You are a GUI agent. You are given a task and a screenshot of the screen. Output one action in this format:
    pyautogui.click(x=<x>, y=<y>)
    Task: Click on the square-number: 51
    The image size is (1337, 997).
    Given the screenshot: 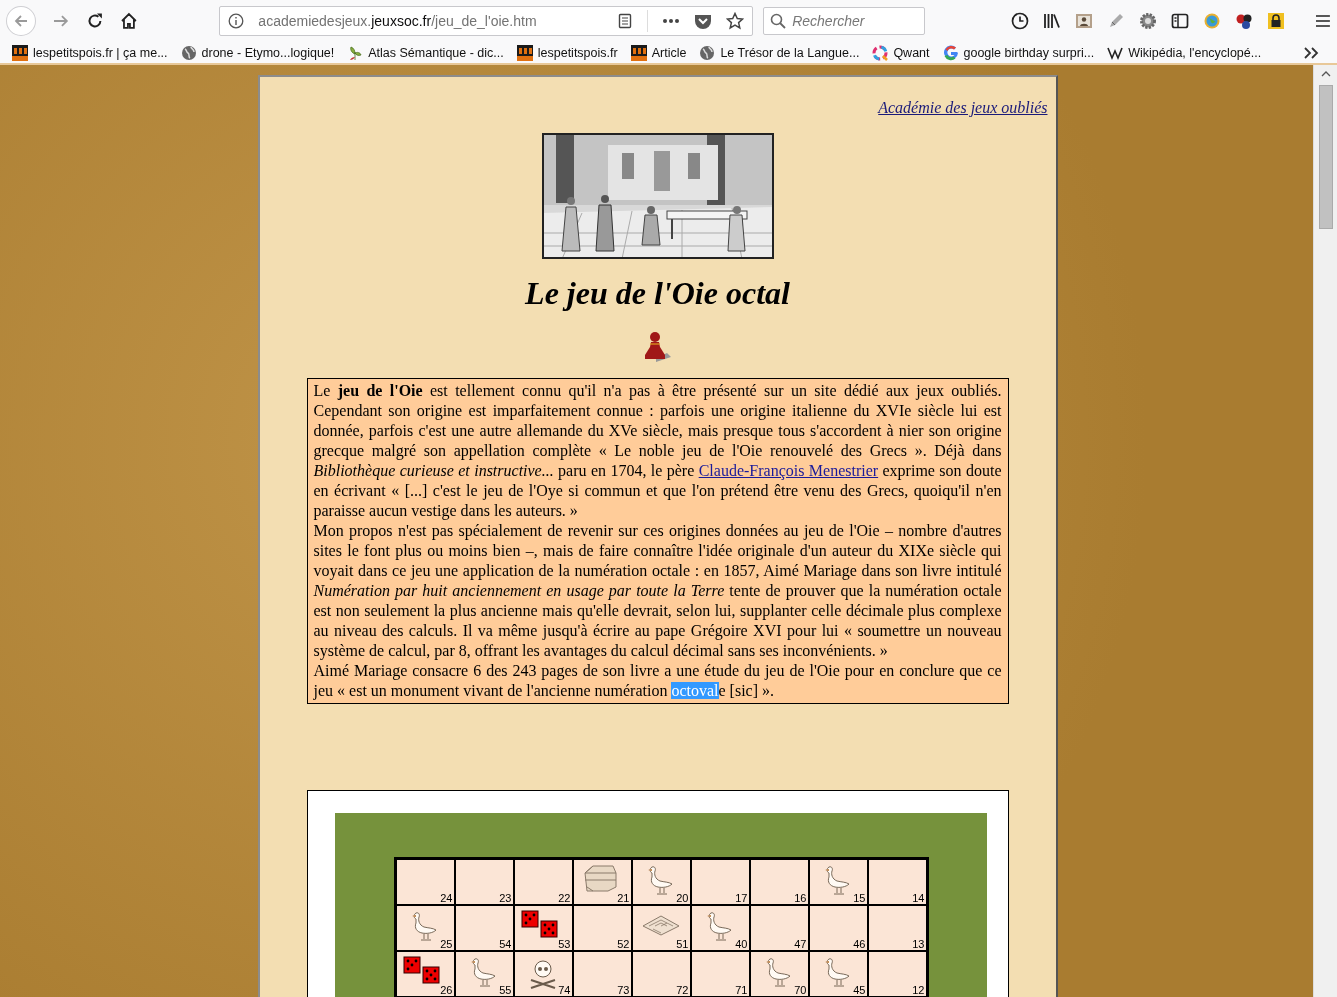 What is the action you would take?
    pyautogui.click(x=682, y=944)
    